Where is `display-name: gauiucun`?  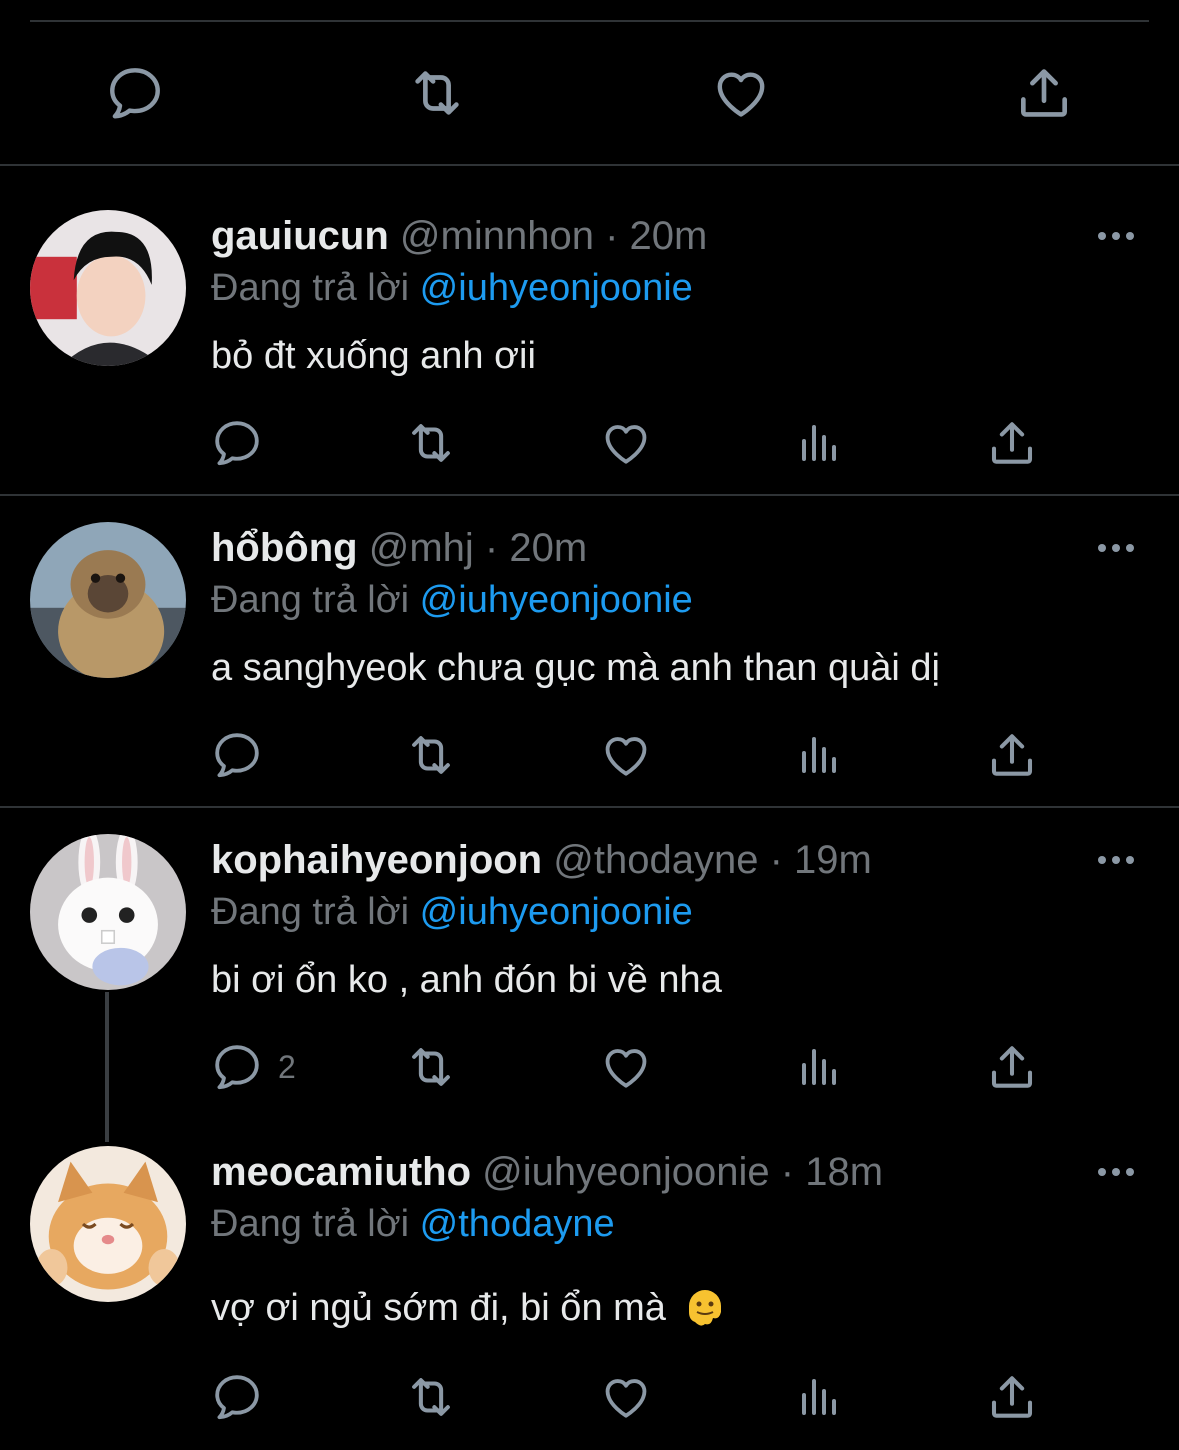 display-name: gauiucun is located at coordinates (300, 236).